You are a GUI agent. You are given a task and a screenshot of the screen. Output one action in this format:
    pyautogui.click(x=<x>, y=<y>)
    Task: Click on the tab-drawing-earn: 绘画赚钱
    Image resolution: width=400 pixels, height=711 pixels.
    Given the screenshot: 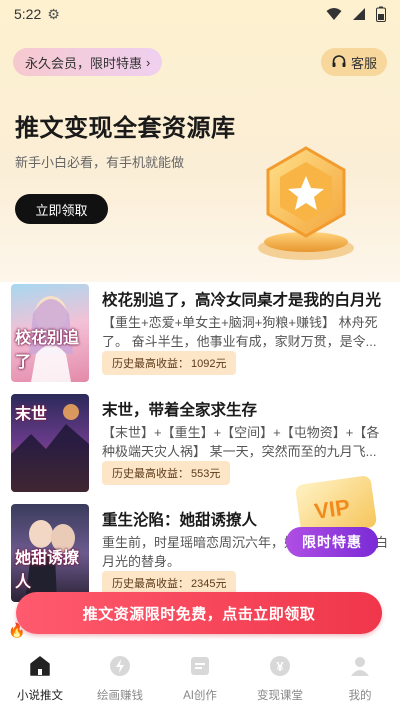 What is the action you would take?
    pyautogui.click(x=120, y=678)
    